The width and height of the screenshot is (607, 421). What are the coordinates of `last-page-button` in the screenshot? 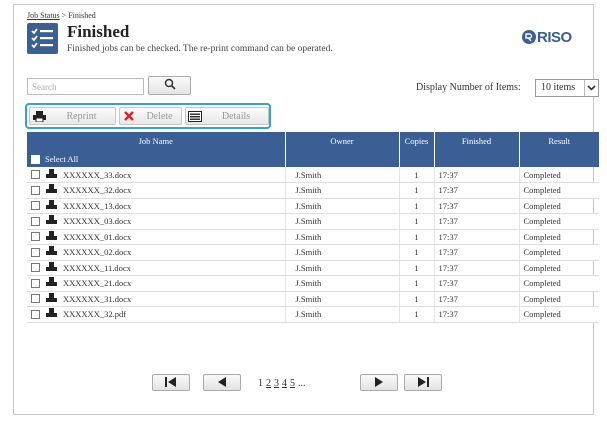 It's located at (423, 382).